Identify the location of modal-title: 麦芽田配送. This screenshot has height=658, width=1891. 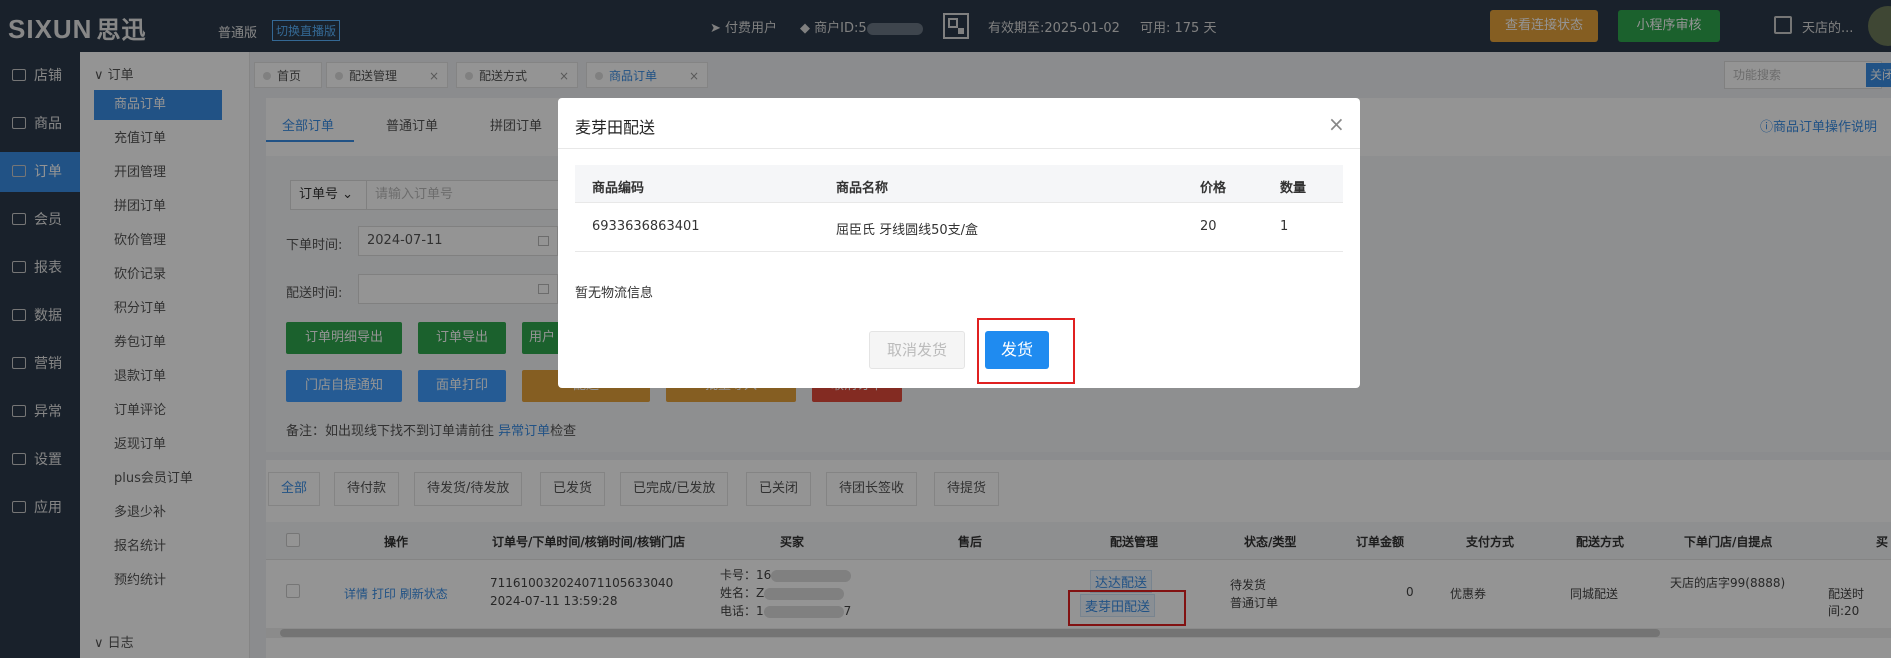
(615, 127).